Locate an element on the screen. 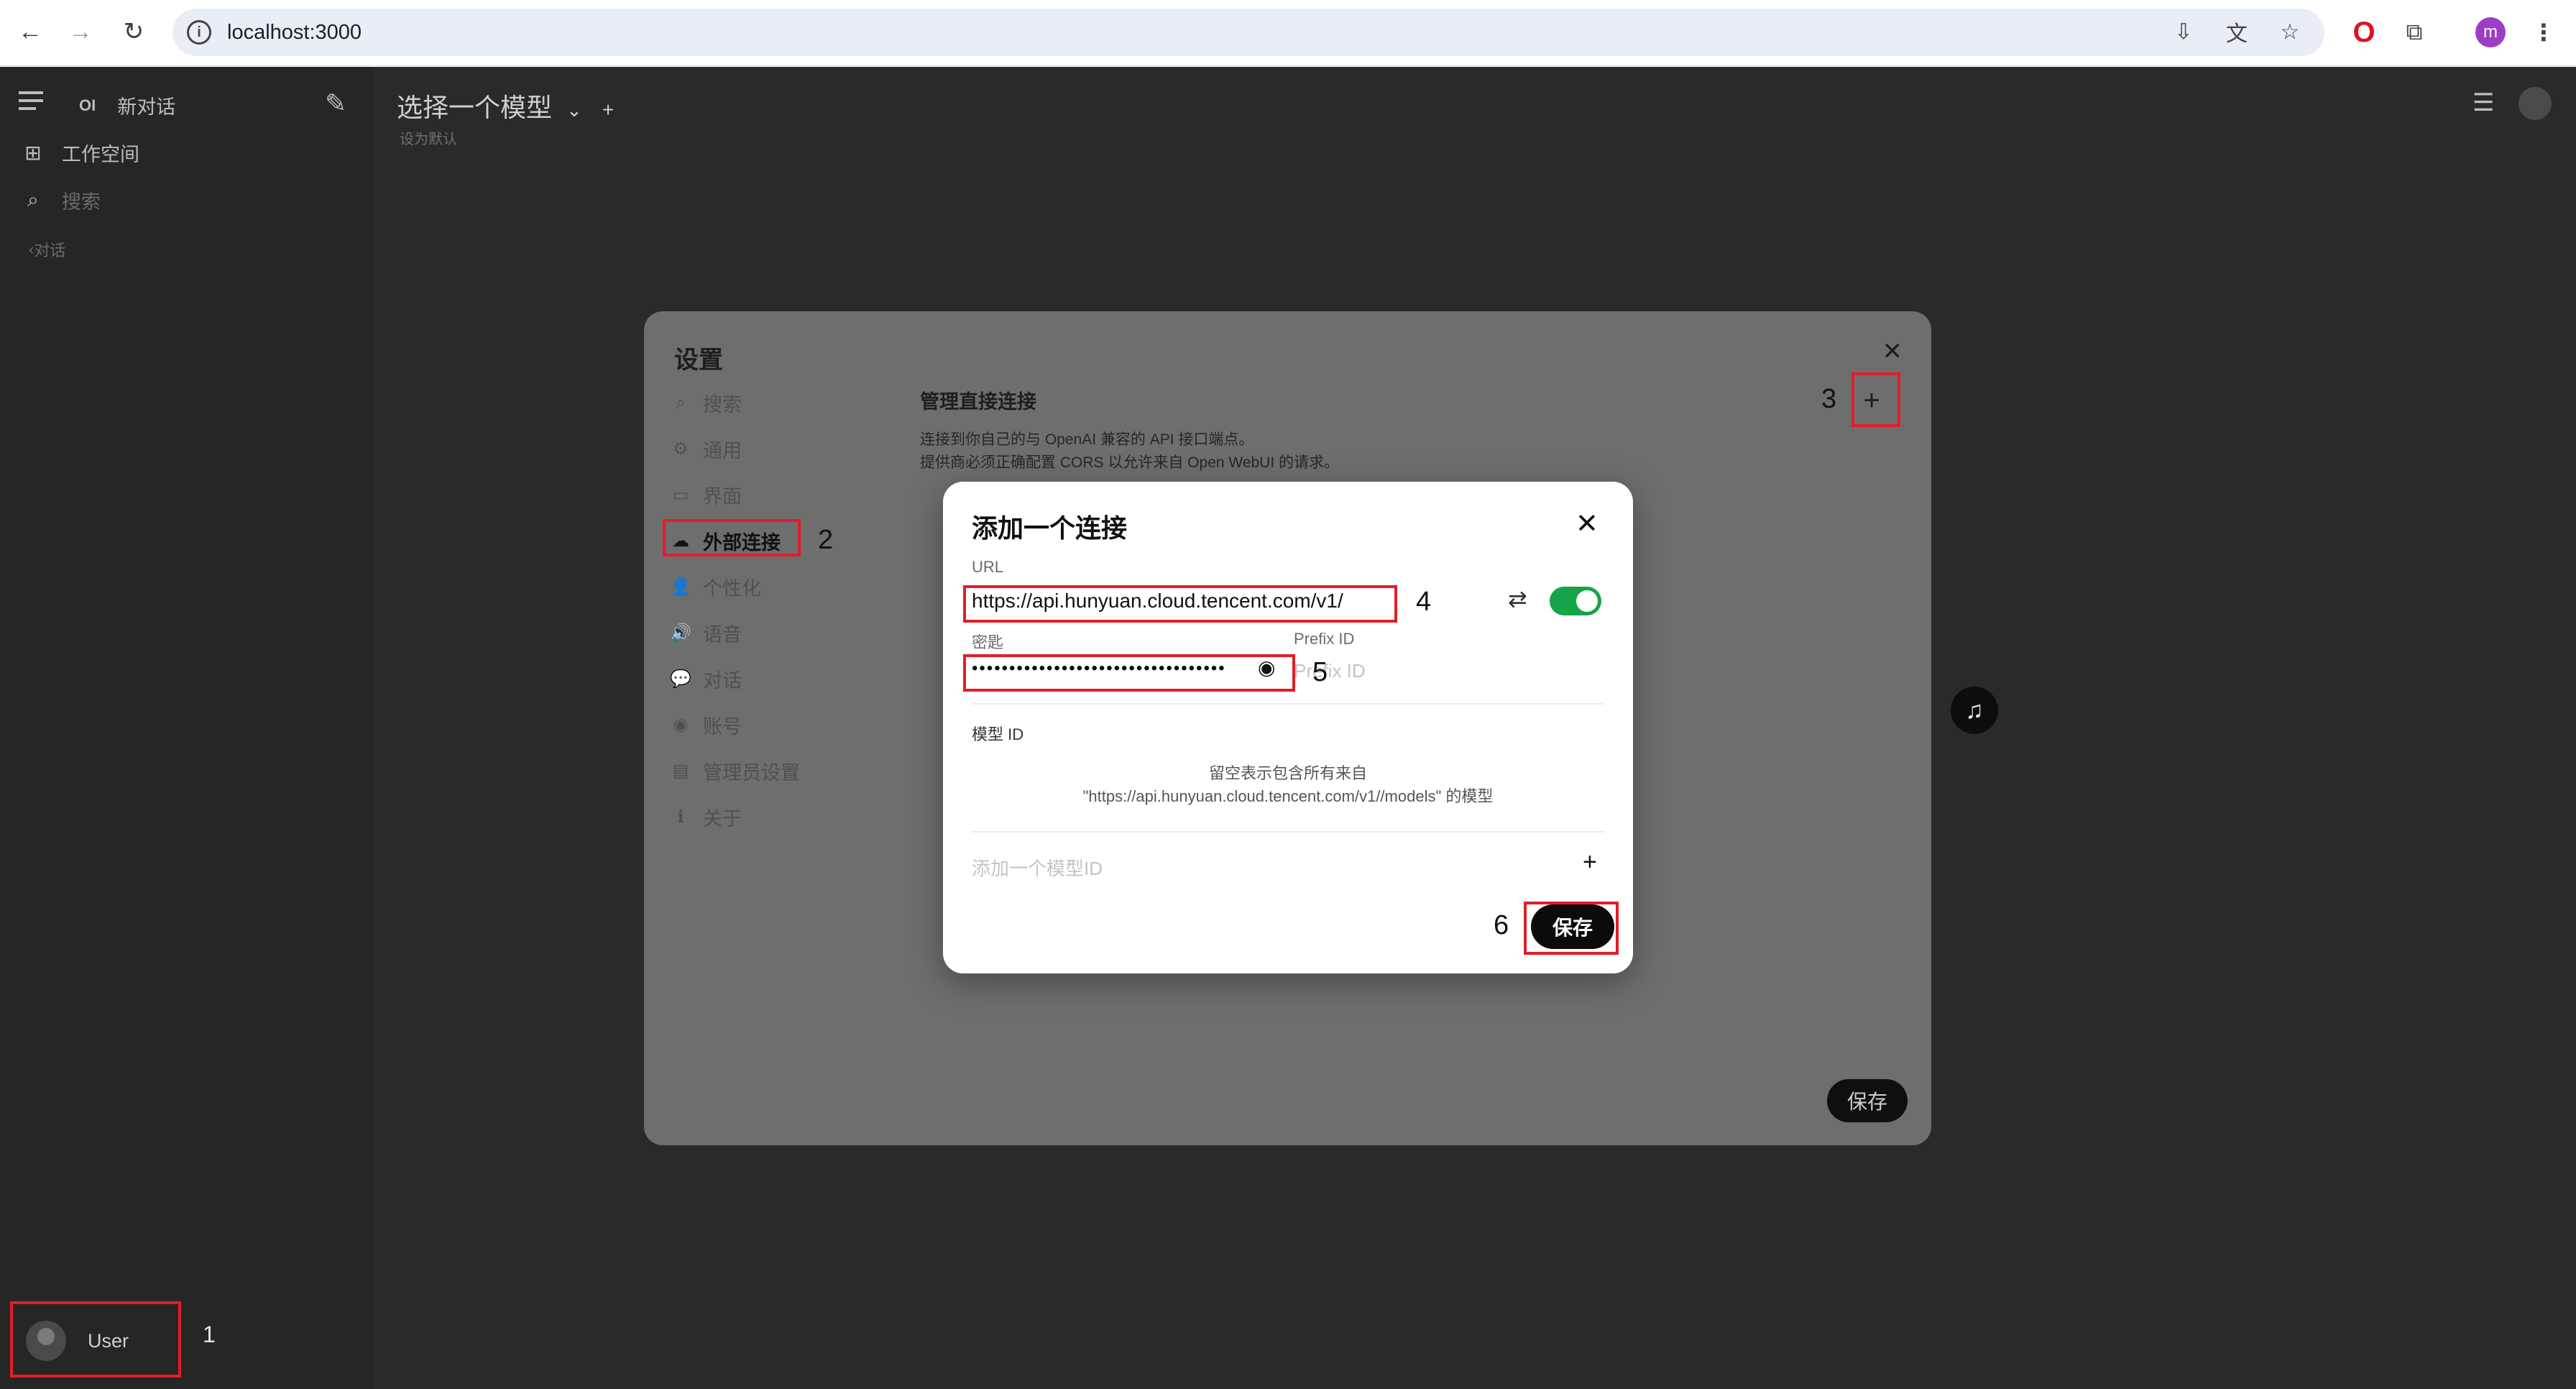 Image resolution: width=2576 pixels, height=1389 pixels. extensions-icon: ⧉ is located at coordinates (2414, 32).